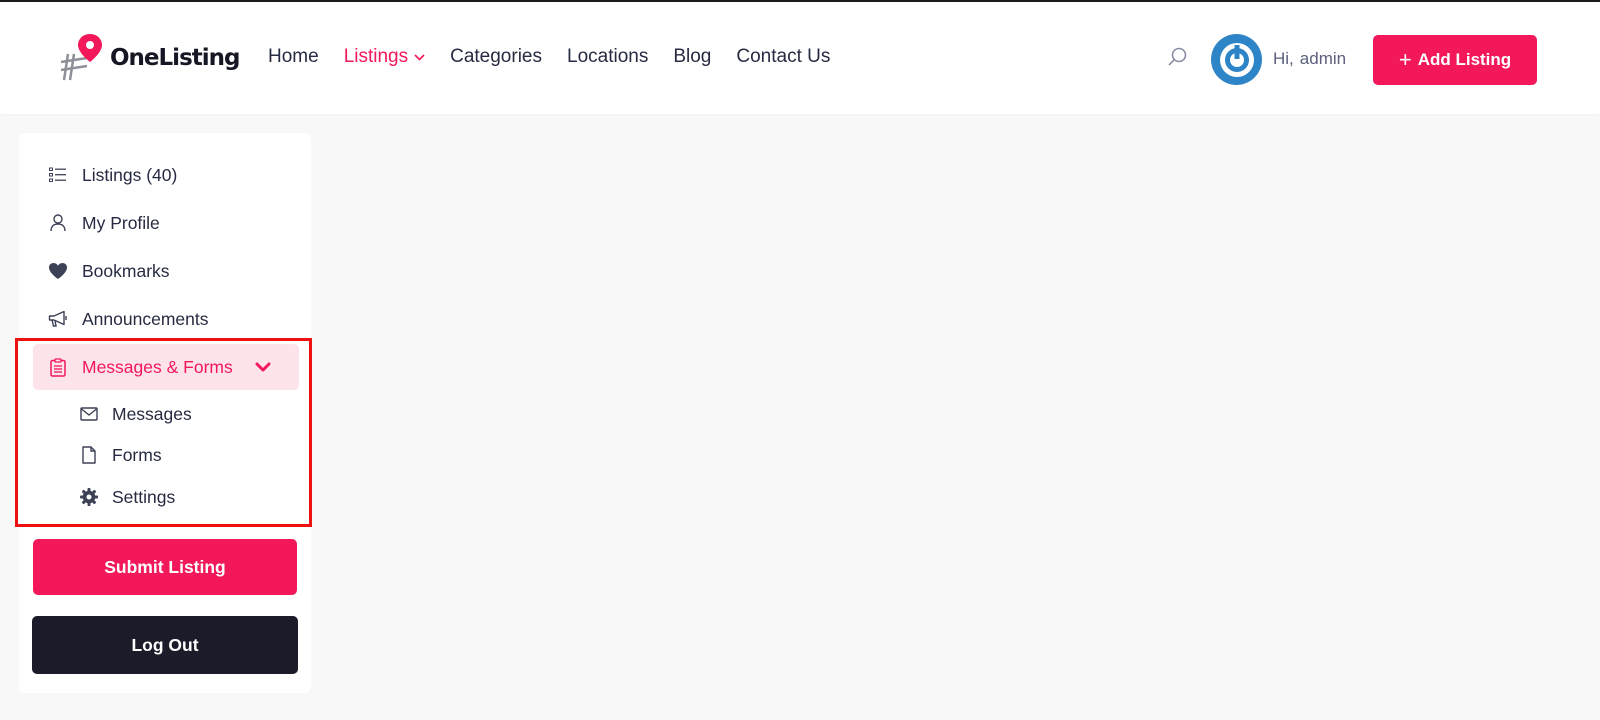  I want to click on log-out-button: Log Out, so click(165, 645).